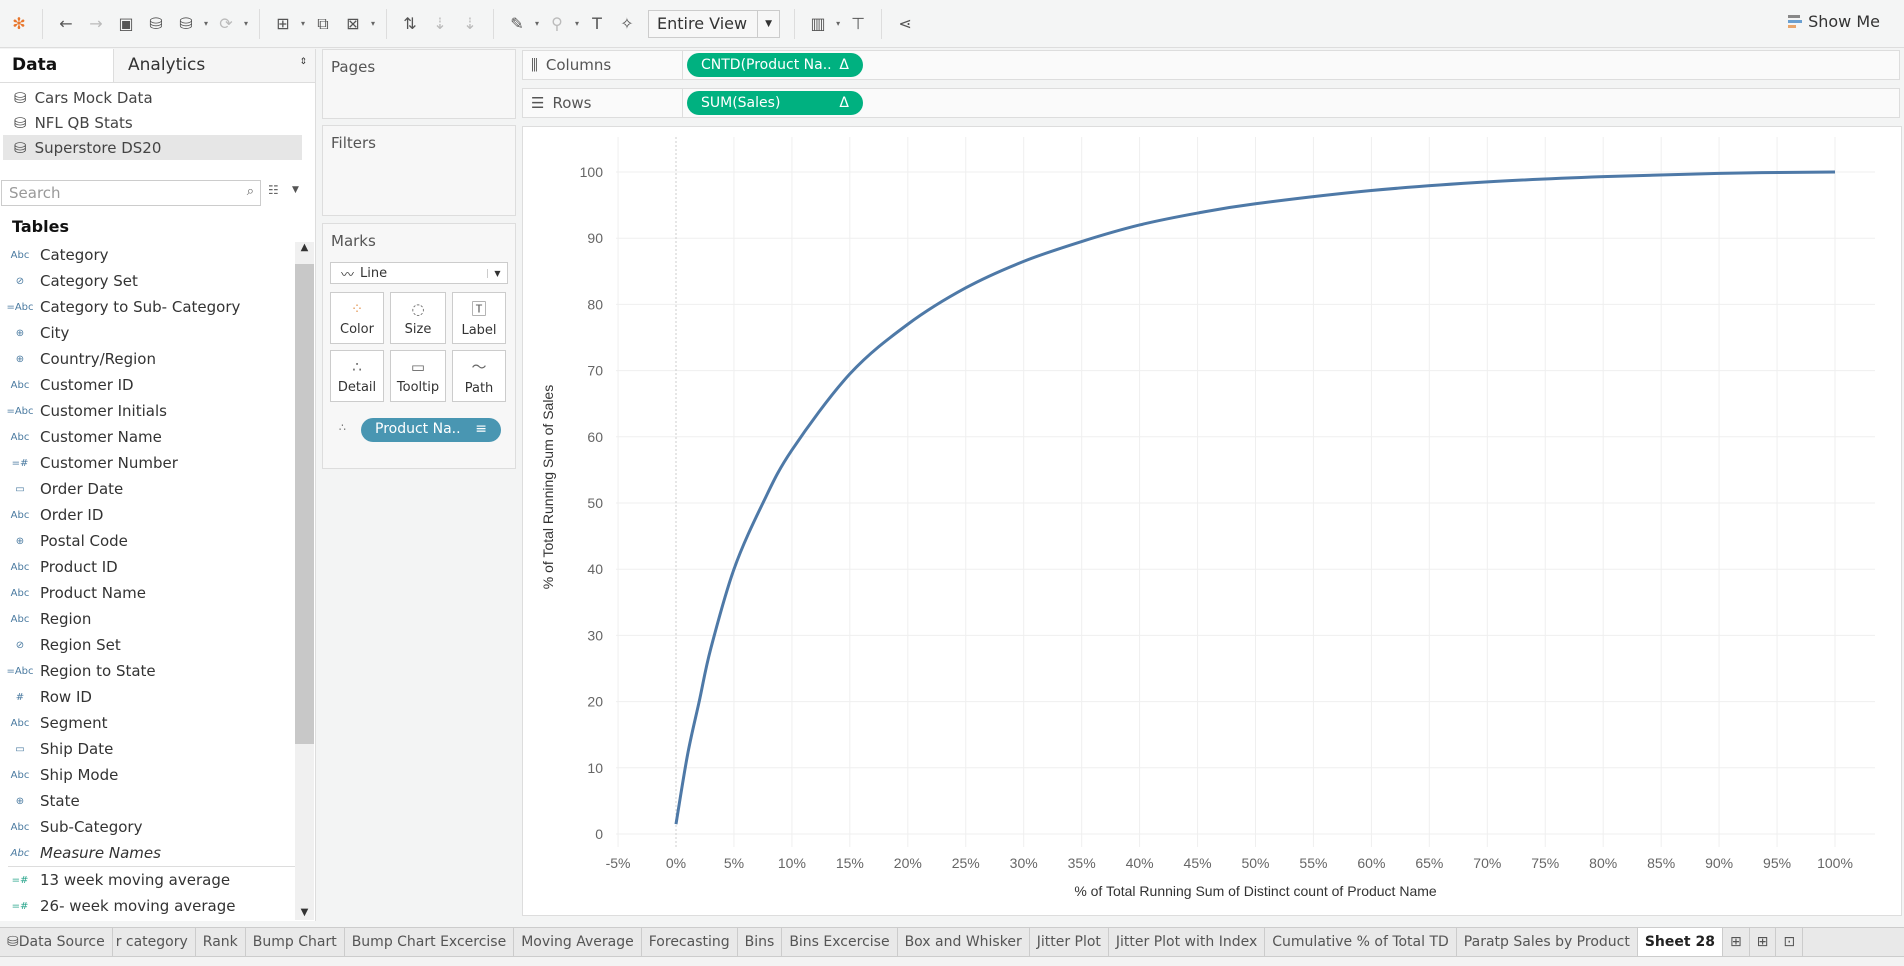  What do you see at coordinates (226, 24) in the screenshot?
I see `refresh-icon: ⟳` at bounding box center [226, 24].